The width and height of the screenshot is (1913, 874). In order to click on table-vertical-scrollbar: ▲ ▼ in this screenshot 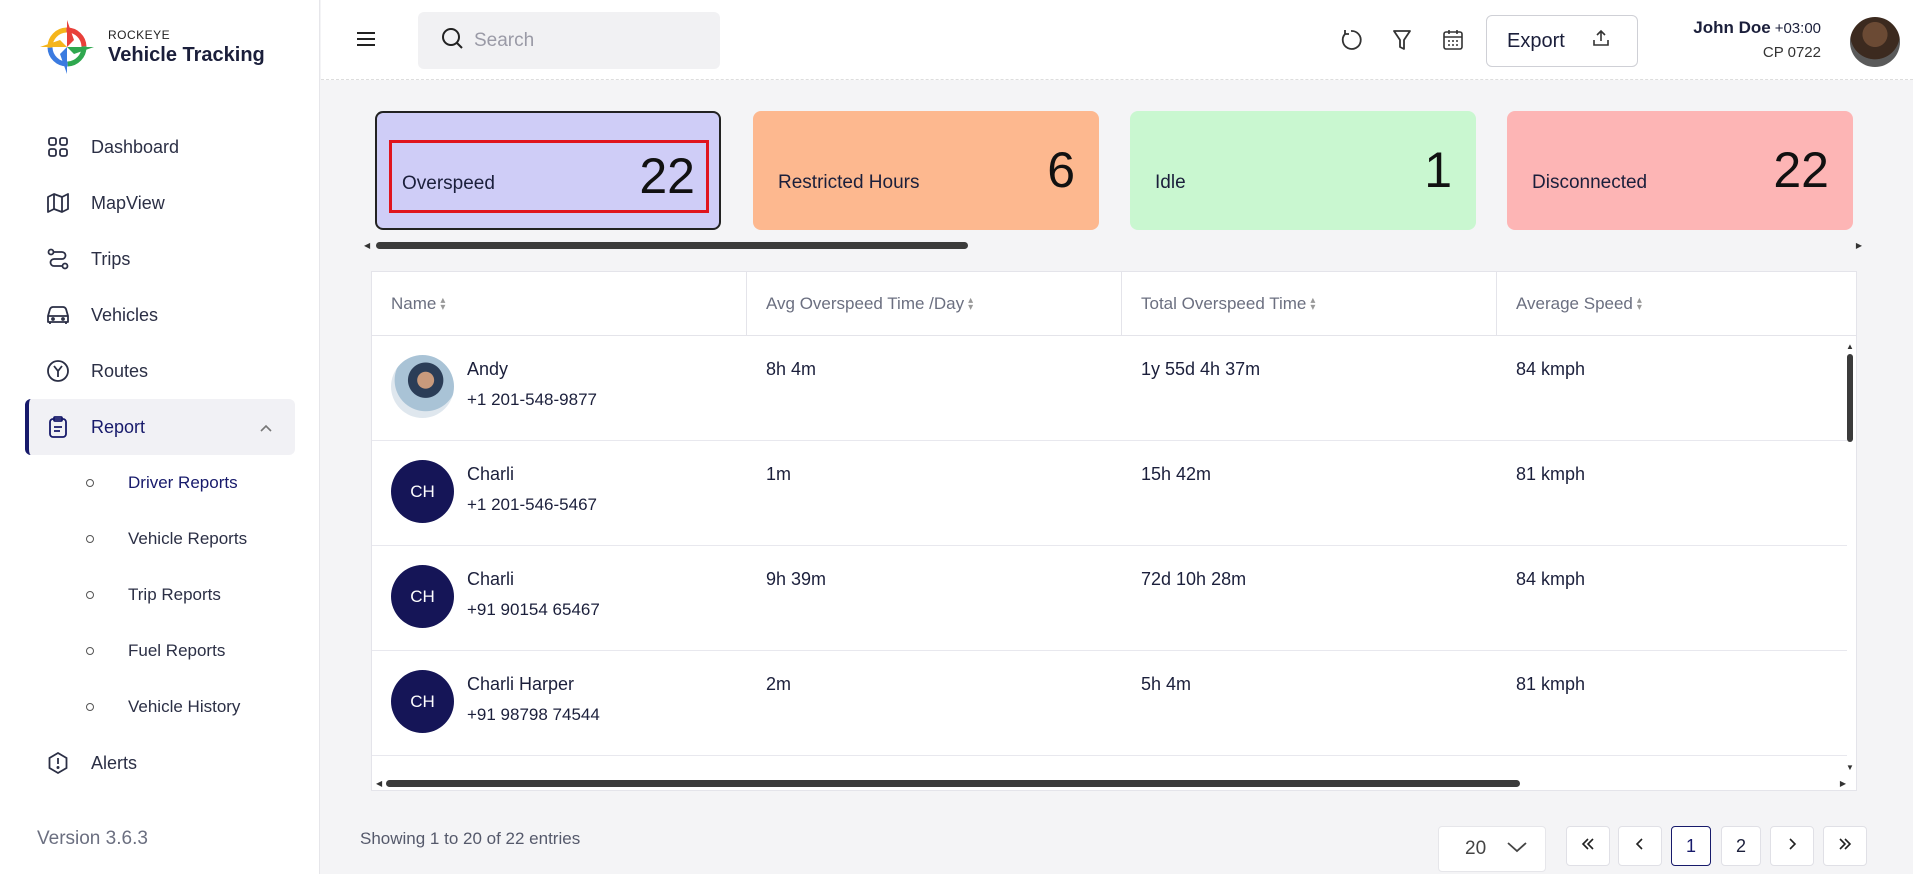, I will do `click(1850, 557)`.